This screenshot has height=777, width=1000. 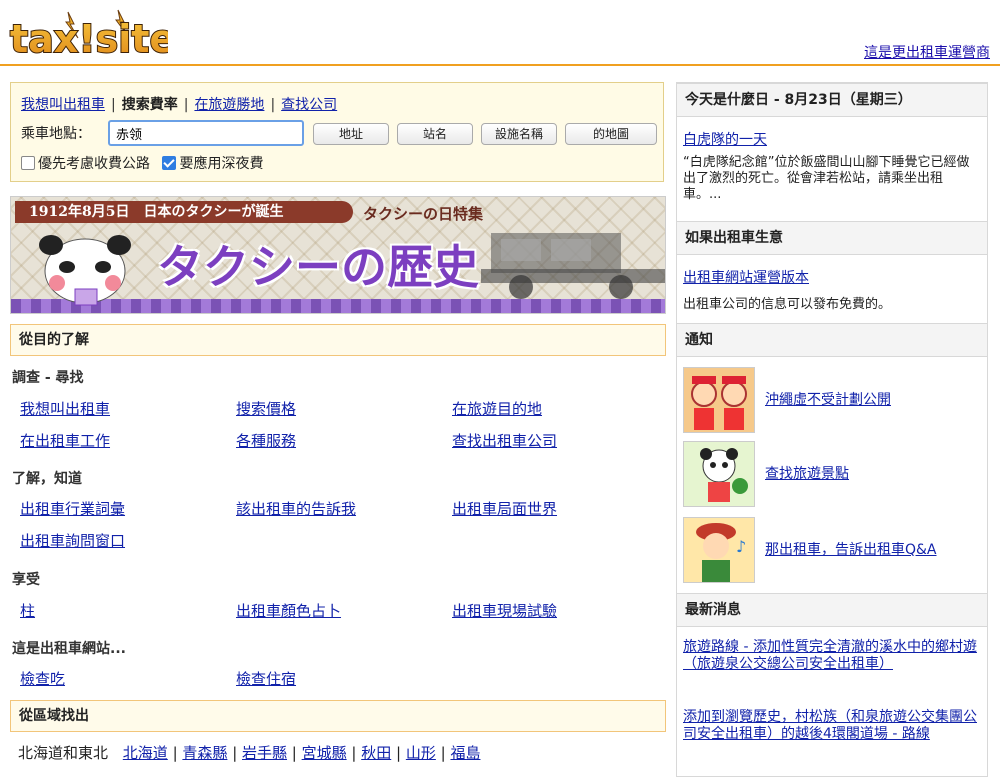 What do you see at coordinates (807, 473) in the screenshot?
I see `notice-link-tourist-spots: 查找旅遊景點` at bounding box center [807, 473].